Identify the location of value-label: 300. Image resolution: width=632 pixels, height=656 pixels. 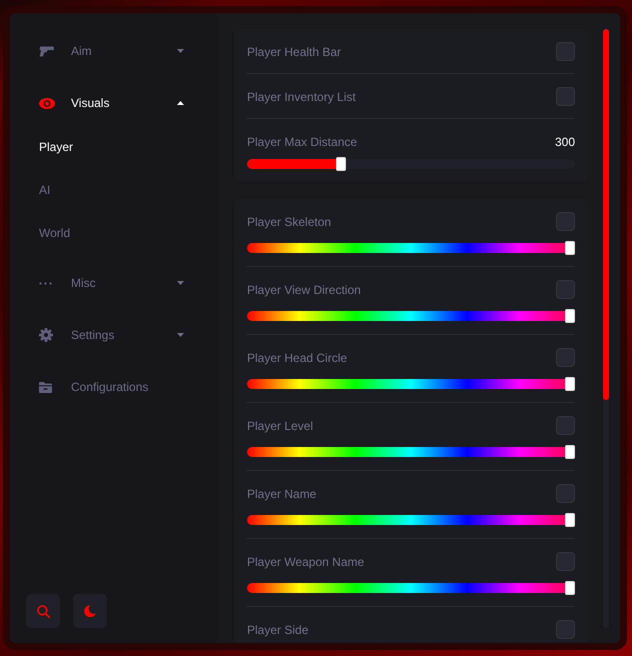
(564, 141).